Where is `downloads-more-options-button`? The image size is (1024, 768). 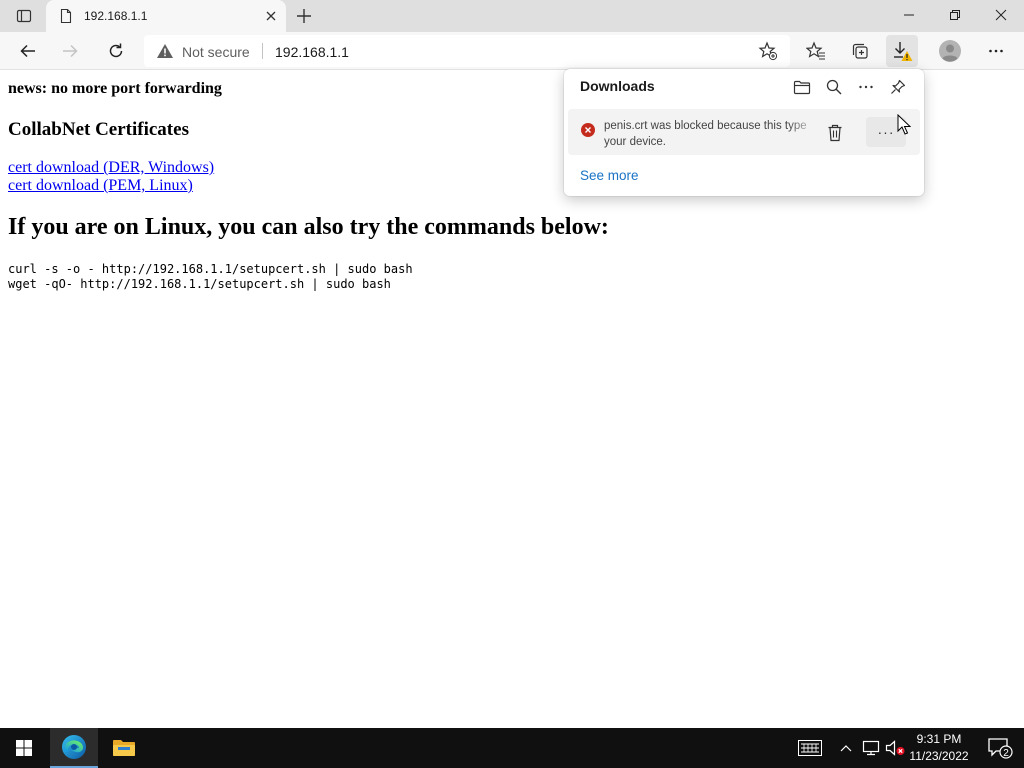 downloads-more-options-button is located at coordinates (866, 87).